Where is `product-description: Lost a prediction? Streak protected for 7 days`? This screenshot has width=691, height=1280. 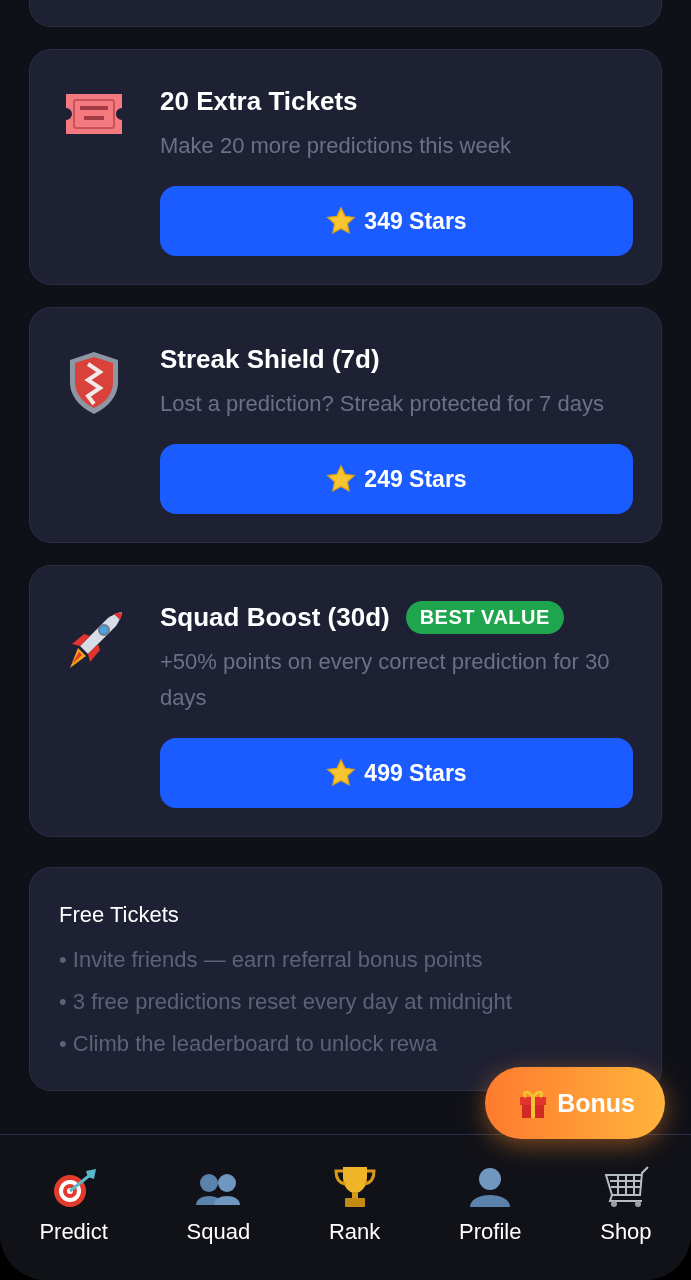 product-description: Lost a prediction? Streak protected for 7 days is located at coordinates (382, 404).